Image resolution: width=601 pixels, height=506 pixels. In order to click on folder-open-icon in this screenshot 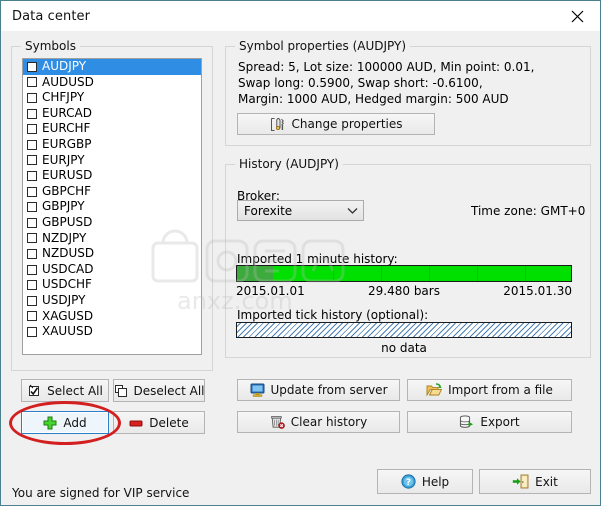, I will do `click(434, 390)`.